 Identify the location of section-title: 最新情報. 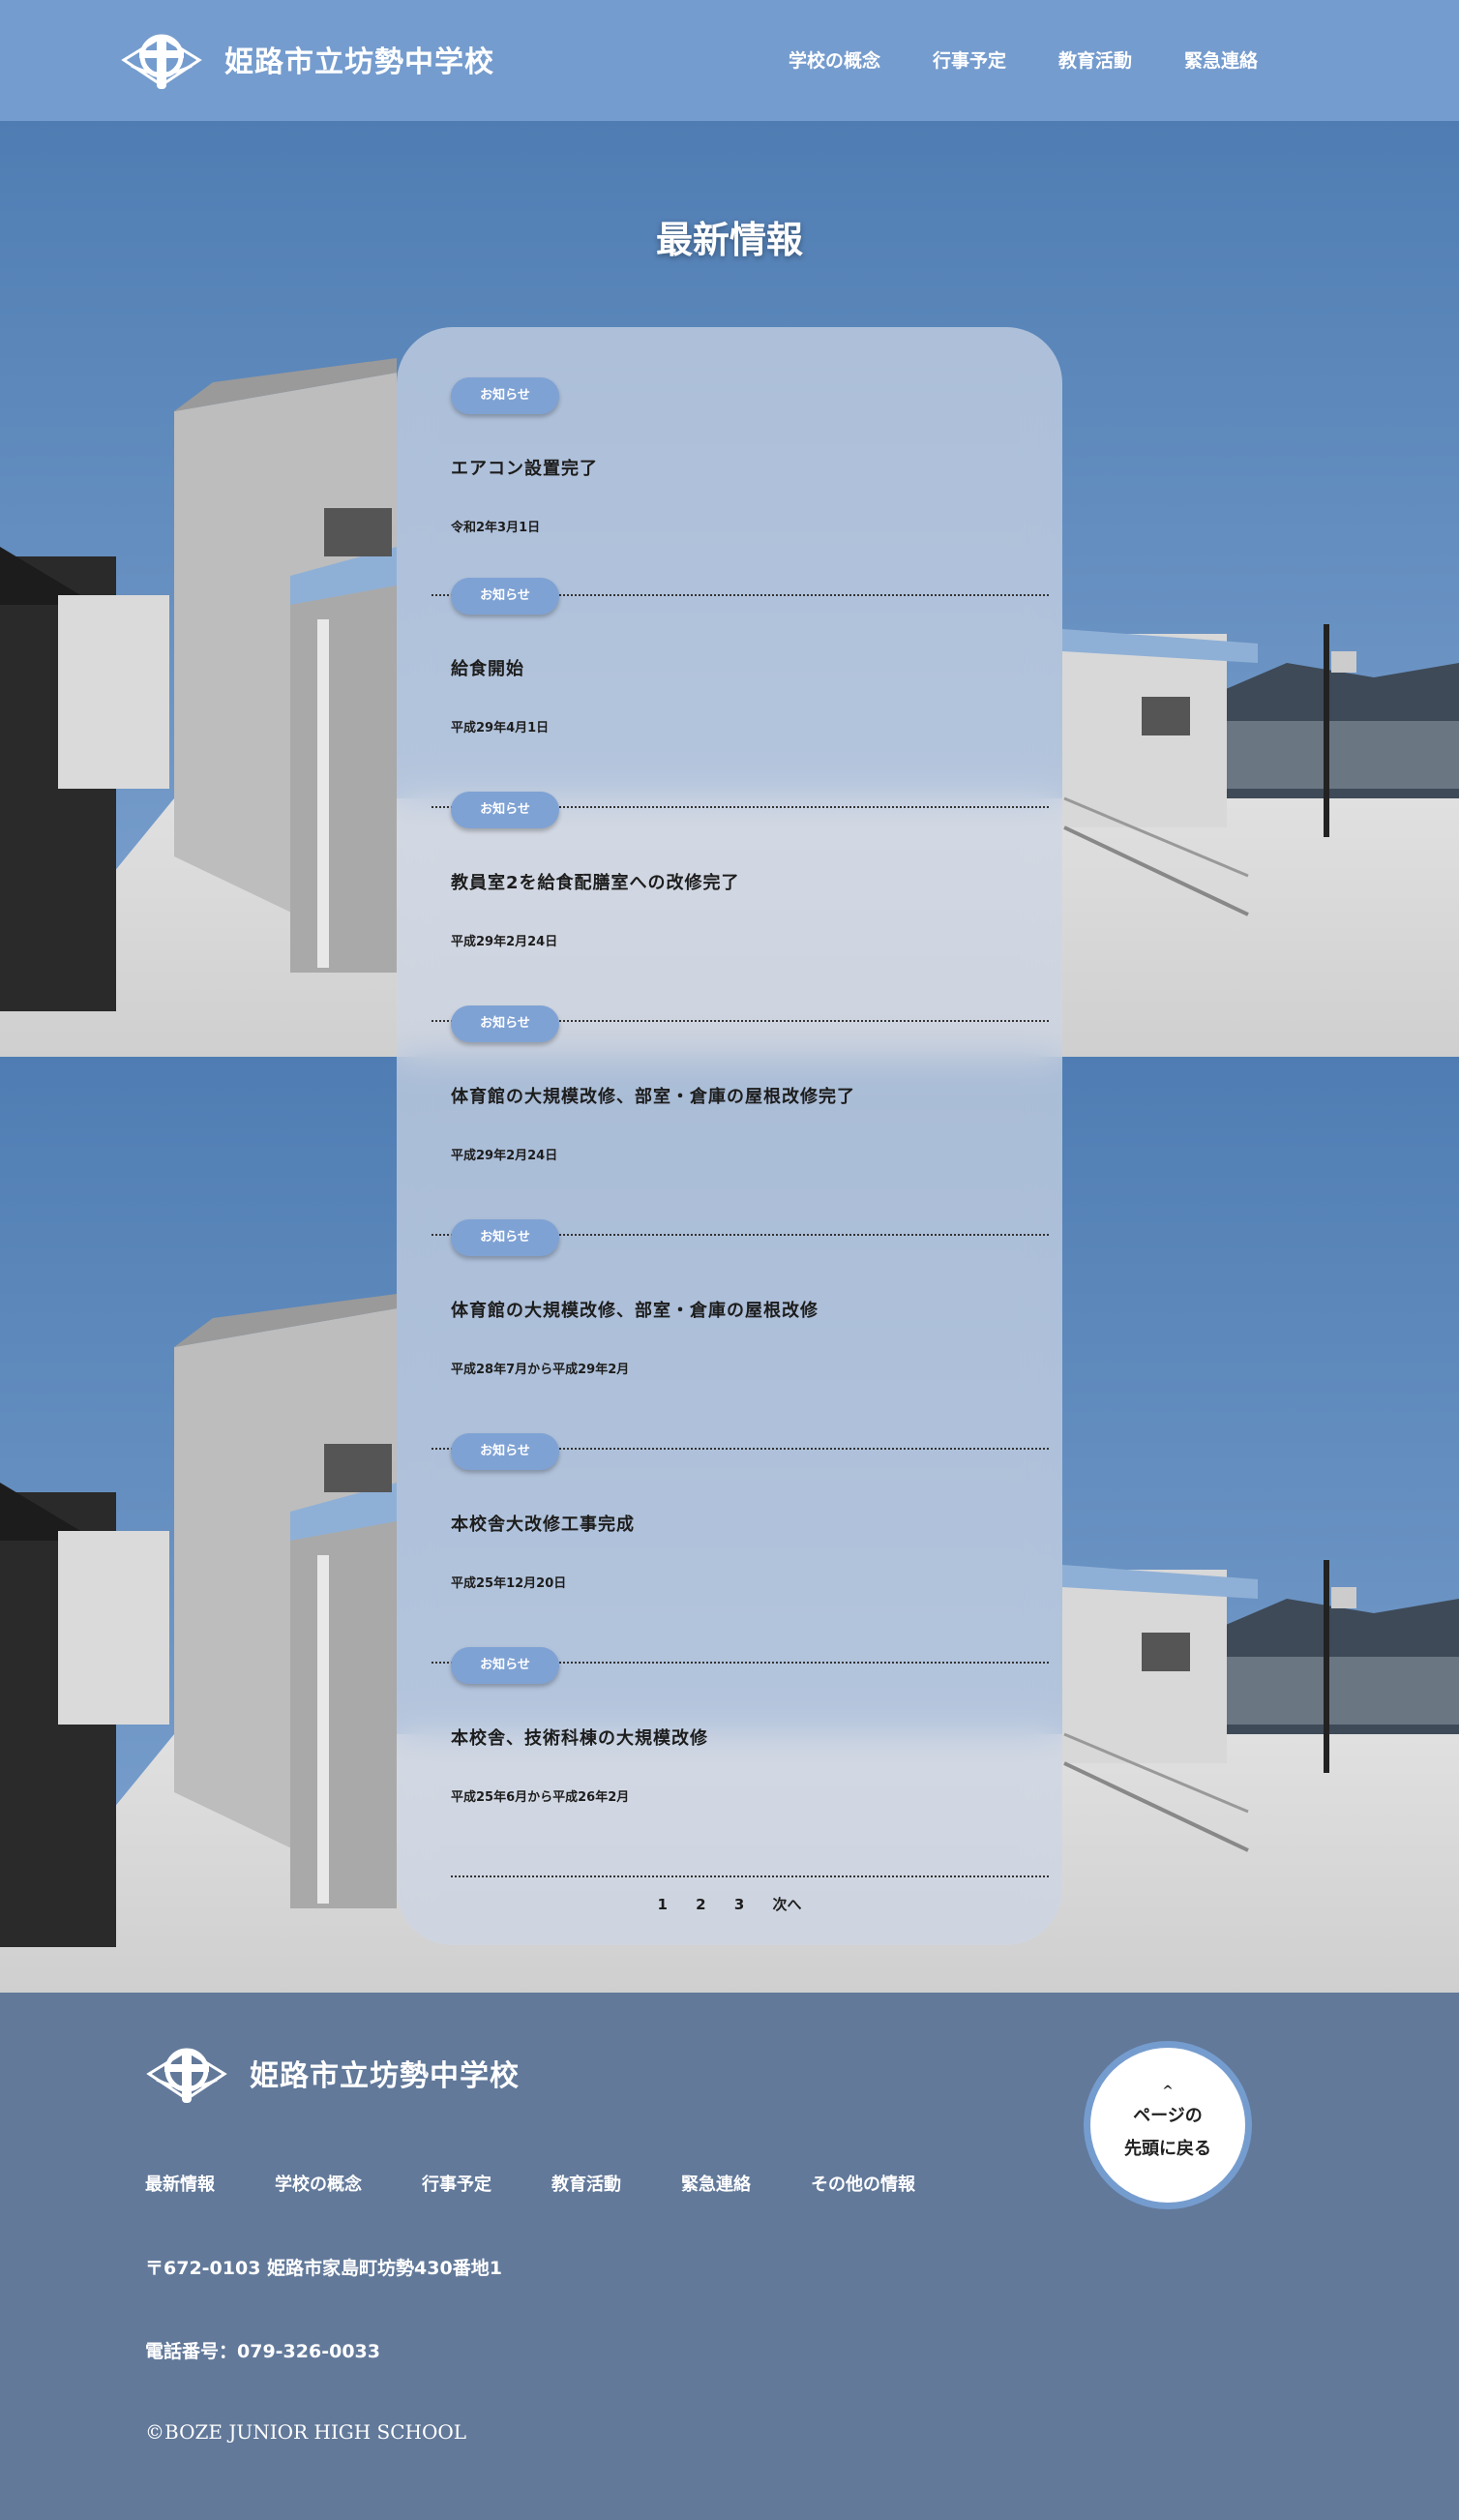
(729, 240).